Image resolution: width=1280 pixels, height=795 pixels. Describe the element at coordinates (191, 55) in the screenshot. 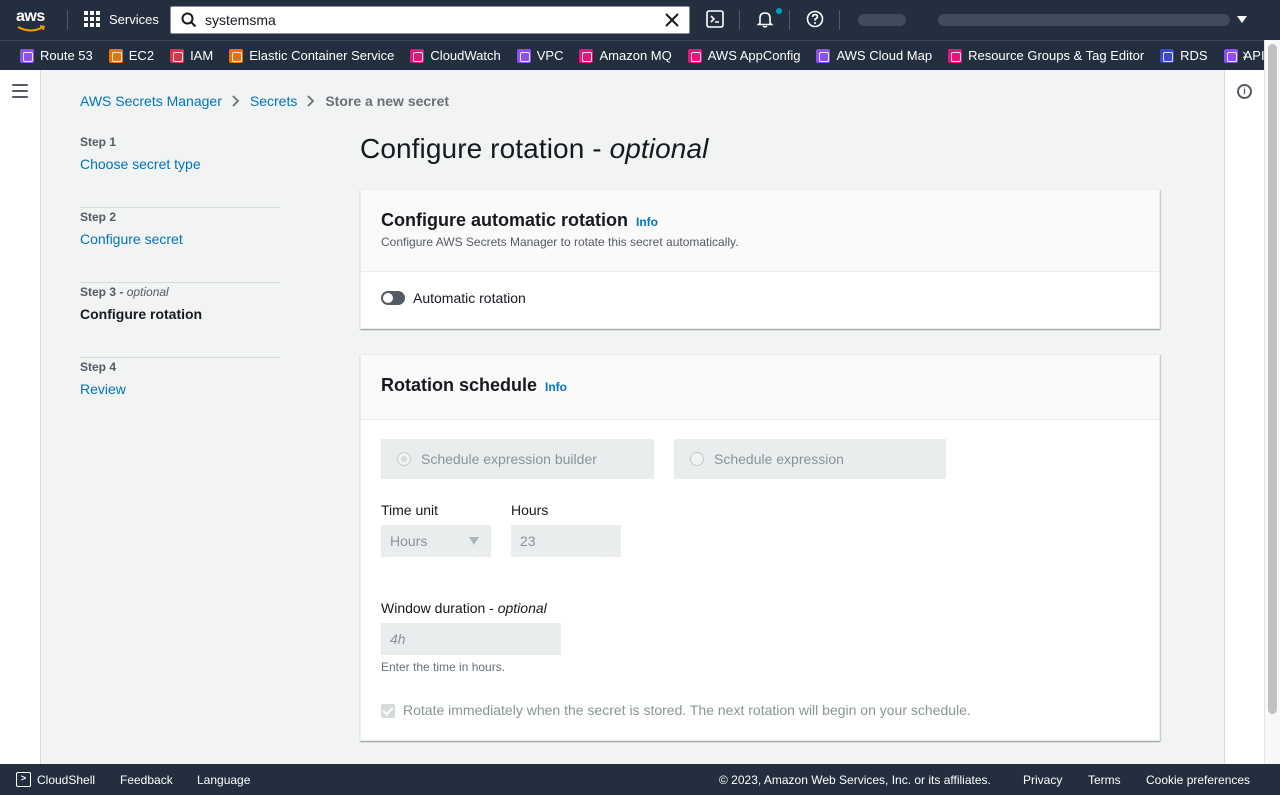

I see `favorite-service-link: IAM` at that location.